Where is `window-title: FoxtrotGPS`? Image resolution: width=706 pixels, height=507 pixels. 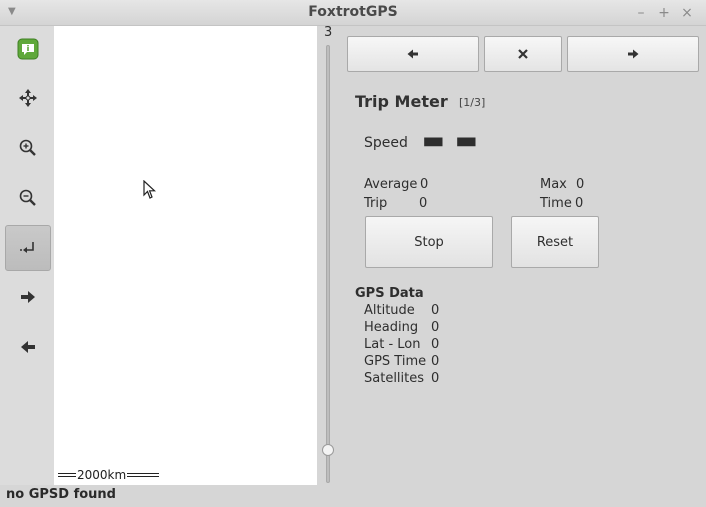 window-title: FoxtrotGPS is located at coordinates (353, 12).